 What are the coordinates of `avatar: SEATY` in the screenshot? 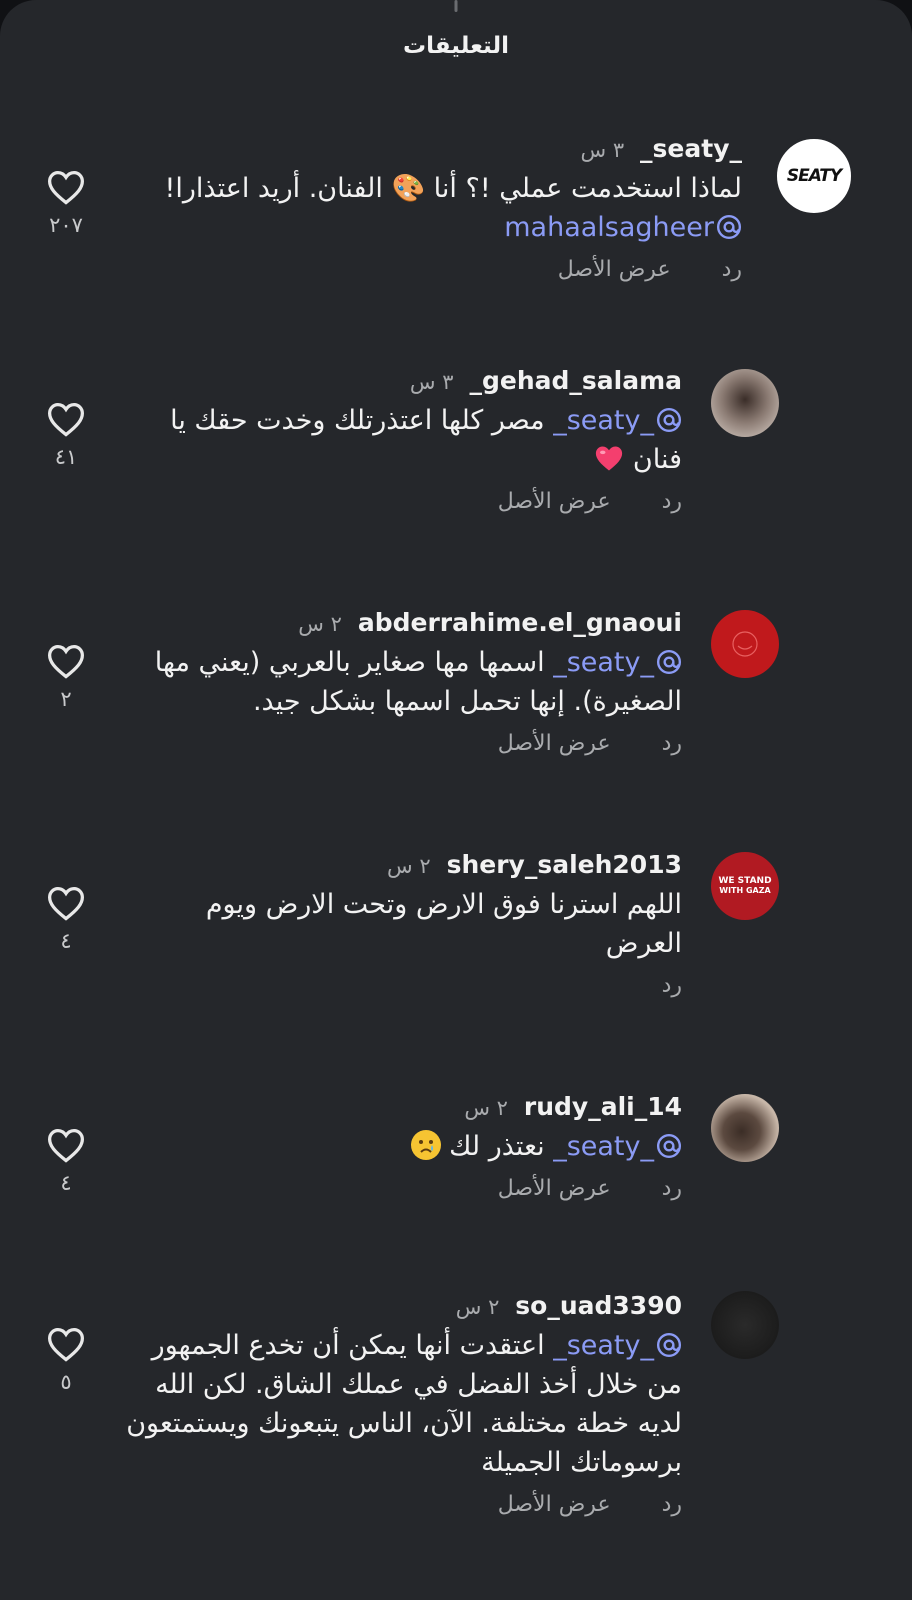 It's located at (814, 176).